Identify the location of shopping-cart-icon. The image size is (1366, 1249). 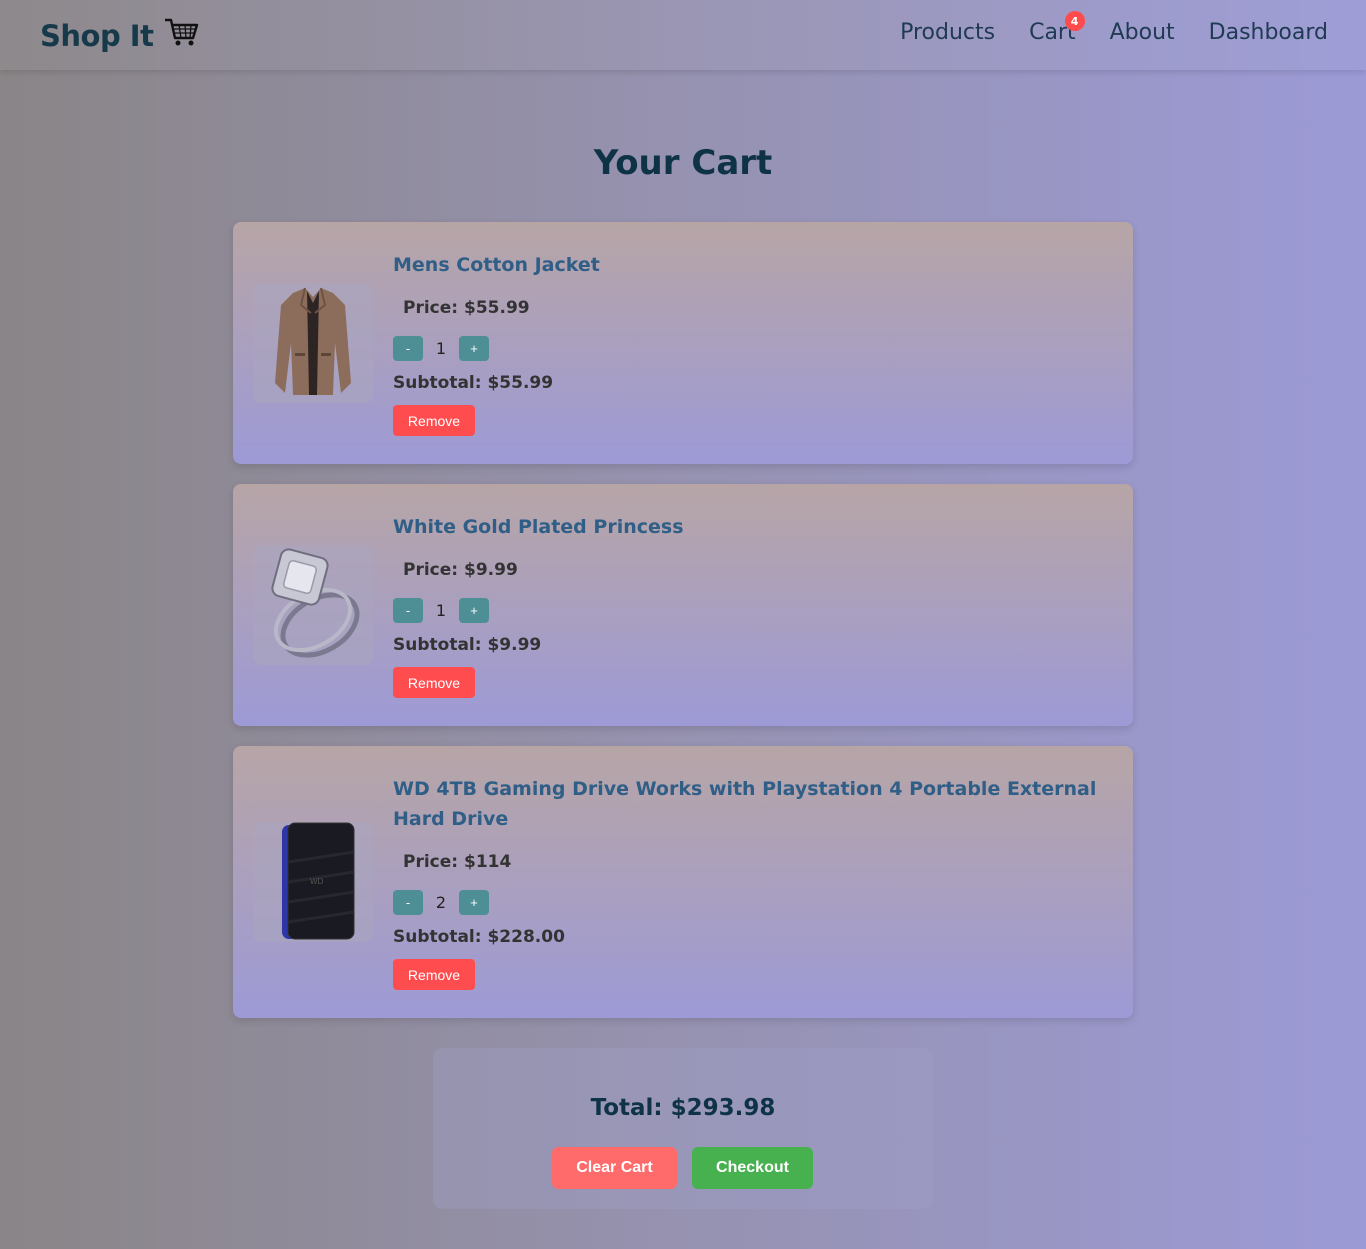
(181, 35).